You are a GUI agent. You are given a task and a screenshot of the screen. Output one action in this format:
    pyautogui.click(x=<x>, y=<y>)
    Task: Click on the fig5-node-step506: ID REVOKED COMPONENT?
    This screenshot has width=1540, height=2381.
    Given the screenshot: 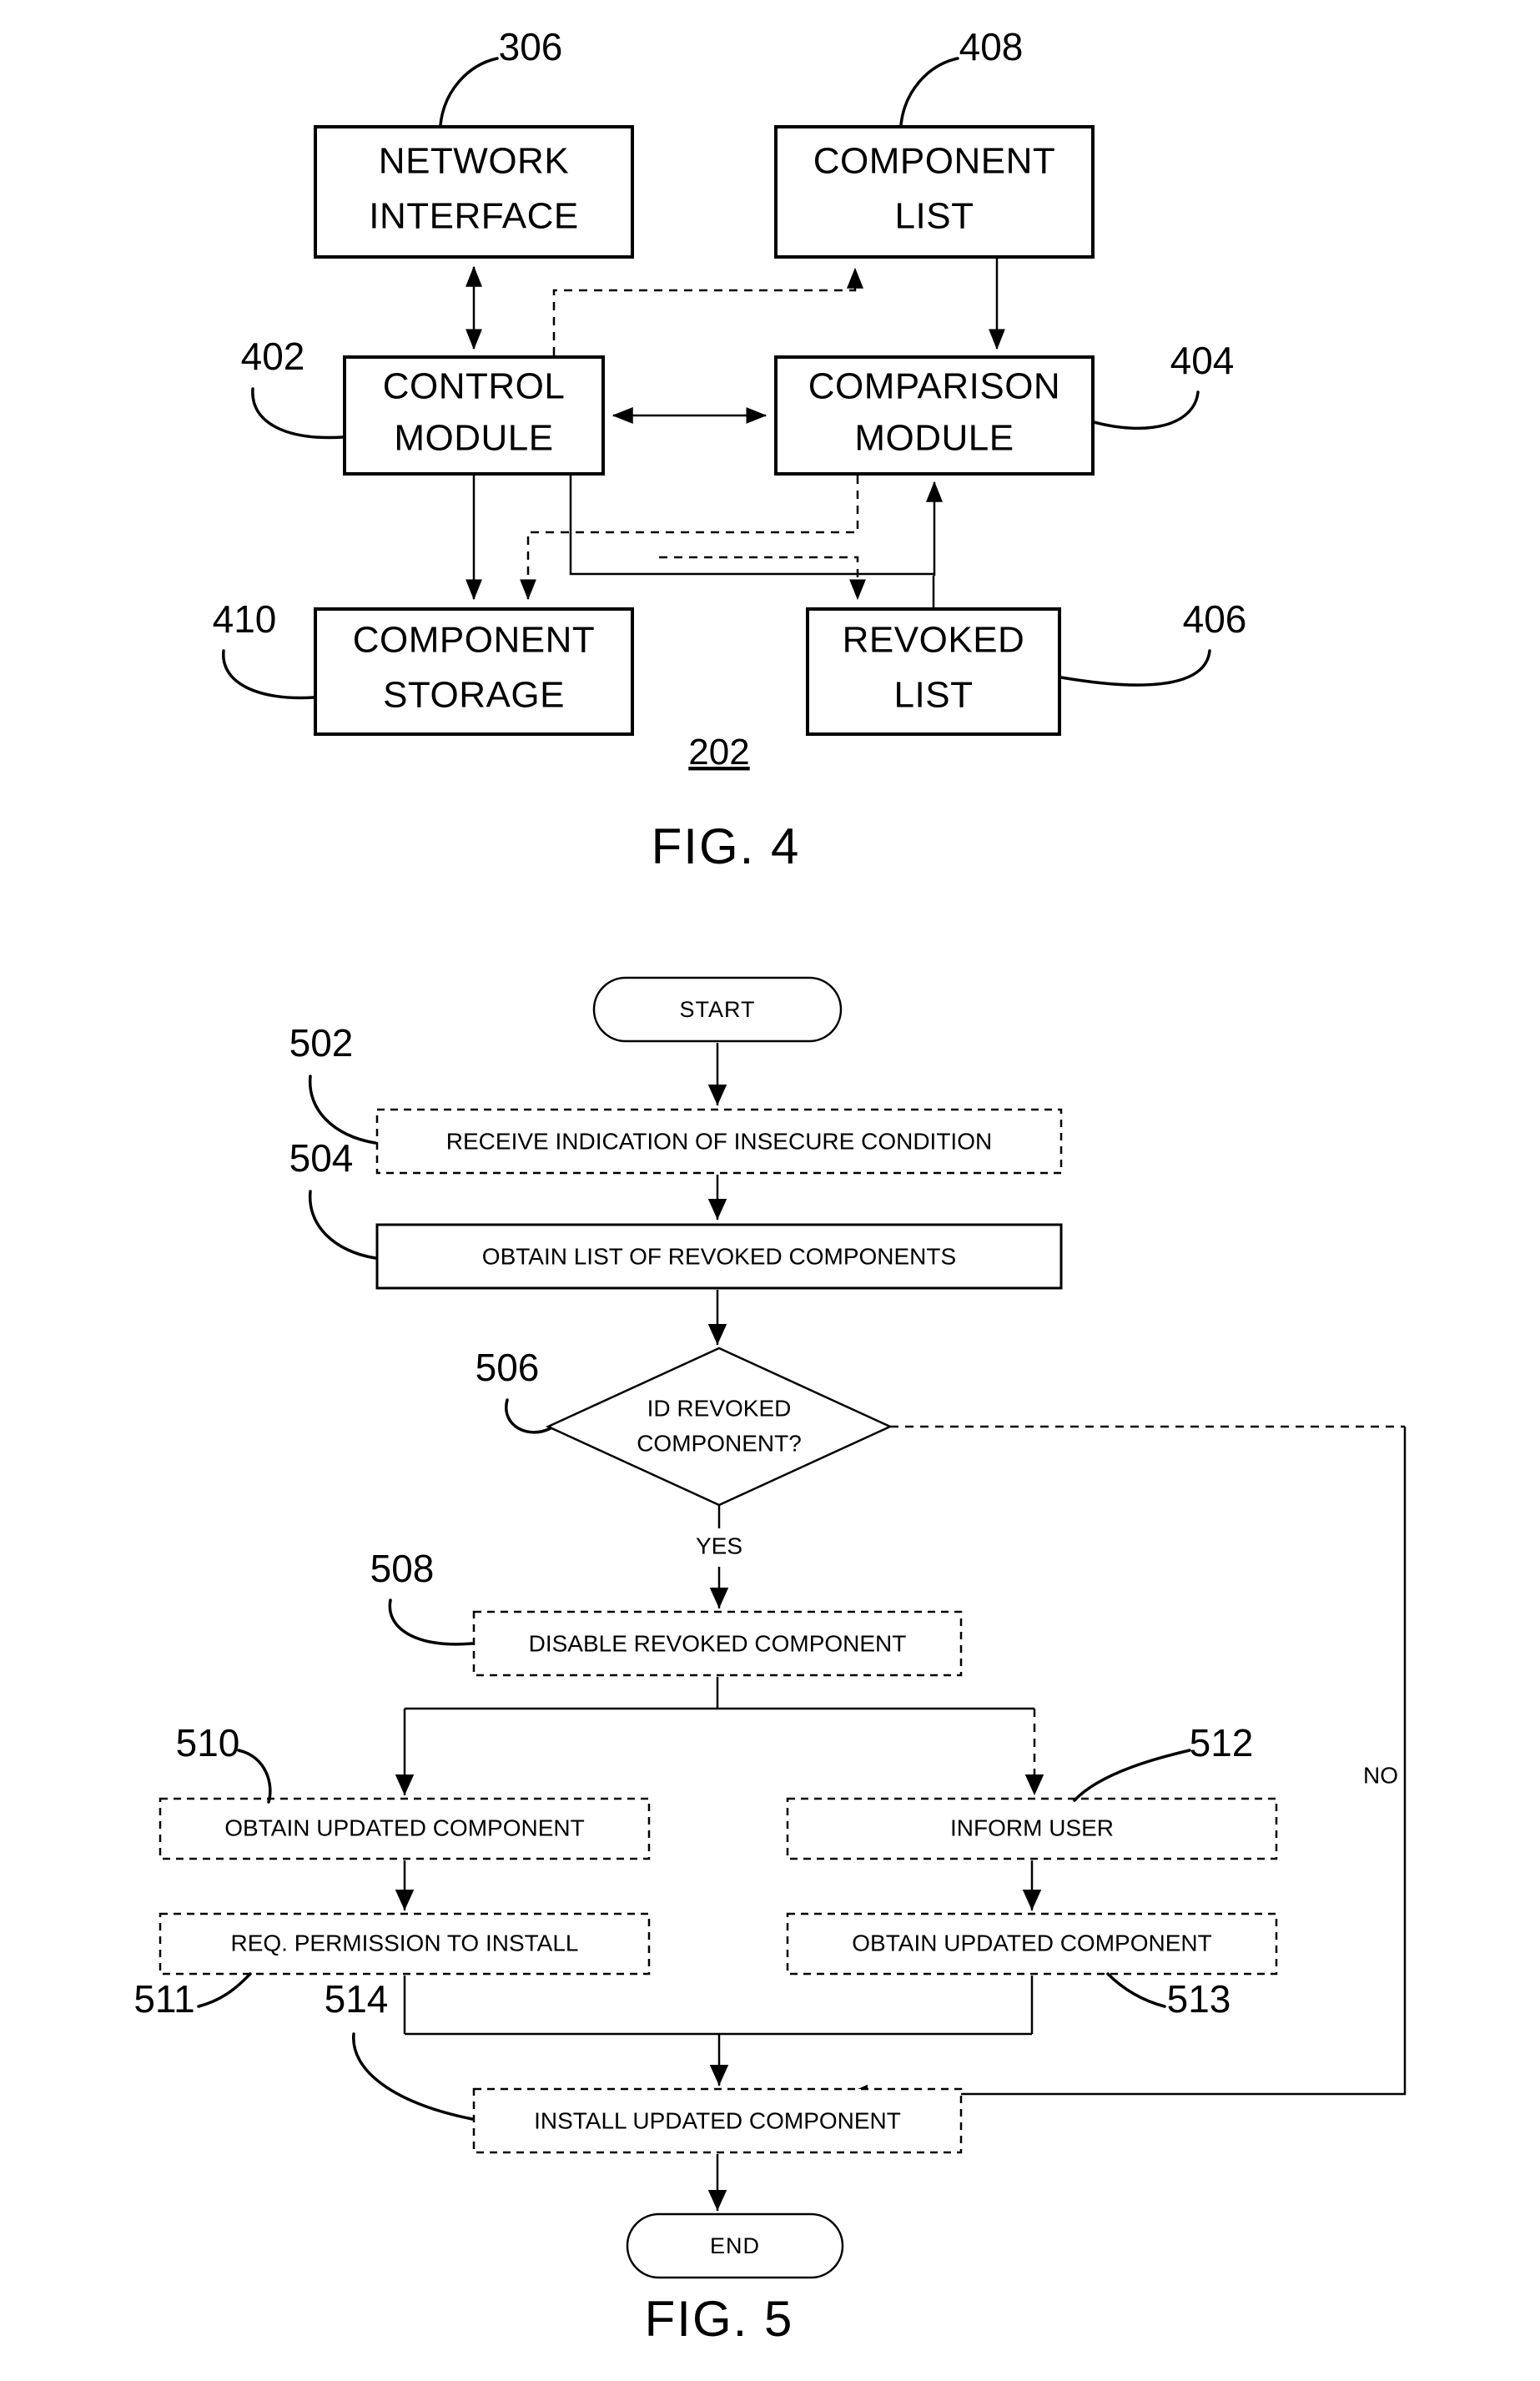 What is the action you would take?
    pyautogui.click(x=719, y=1427)
    